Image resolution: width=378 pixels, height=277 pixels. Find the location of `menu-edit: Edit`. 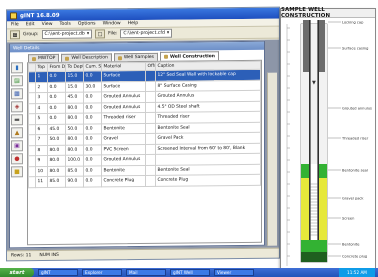

menu-edit: Edit is located at coordinates (30, 24).